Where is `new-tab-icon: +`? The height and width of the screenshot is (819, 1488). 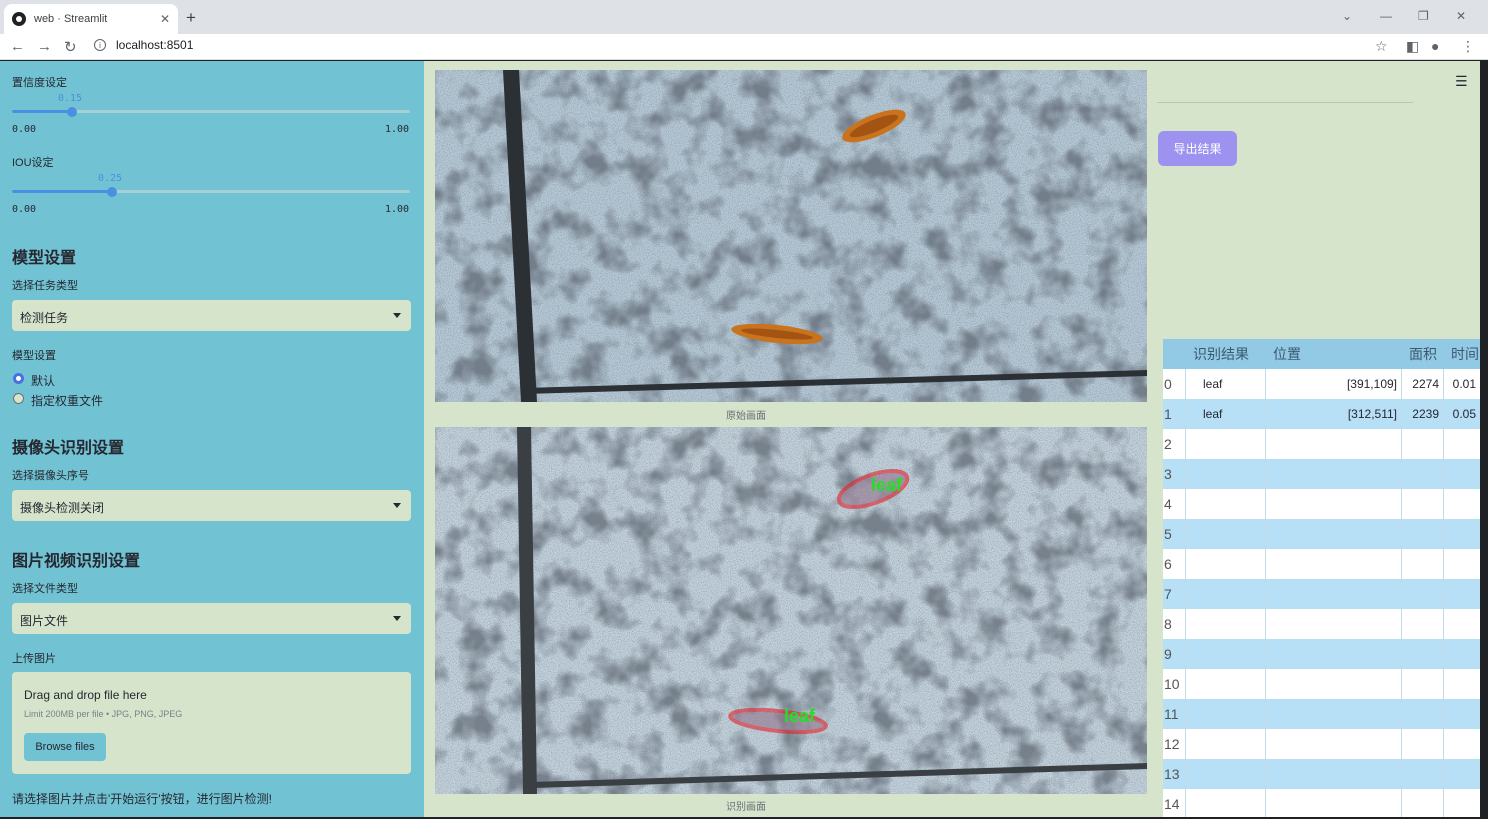
new-tab-icon: + is located at coordinates (191, 18).